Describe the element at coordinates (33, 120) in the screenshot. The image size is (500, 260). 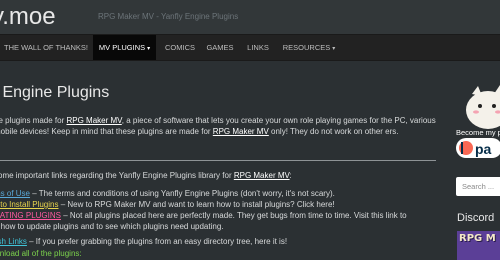
I see `intro-text: ne plugins made for` at that location.